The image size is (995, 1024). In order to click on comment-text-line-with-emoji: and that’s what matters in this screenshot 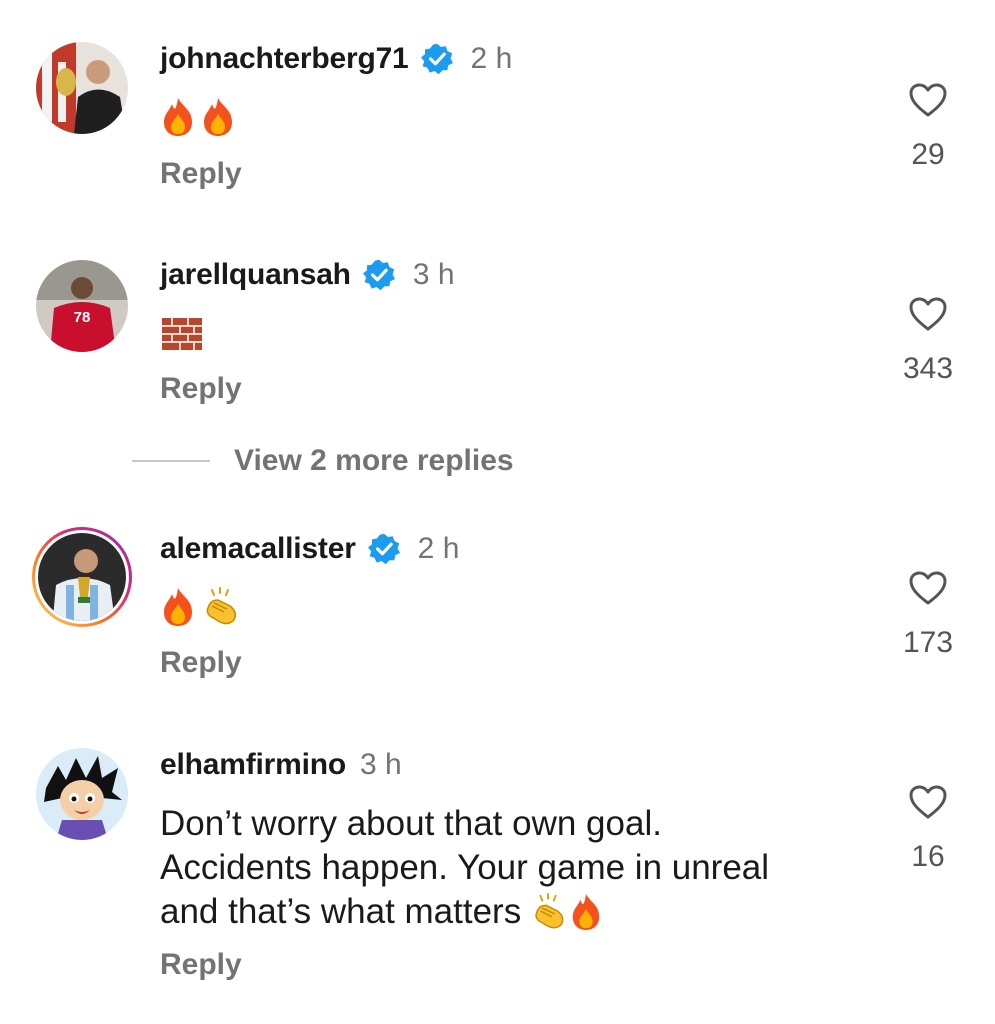, I will do `click(490, 912)`.